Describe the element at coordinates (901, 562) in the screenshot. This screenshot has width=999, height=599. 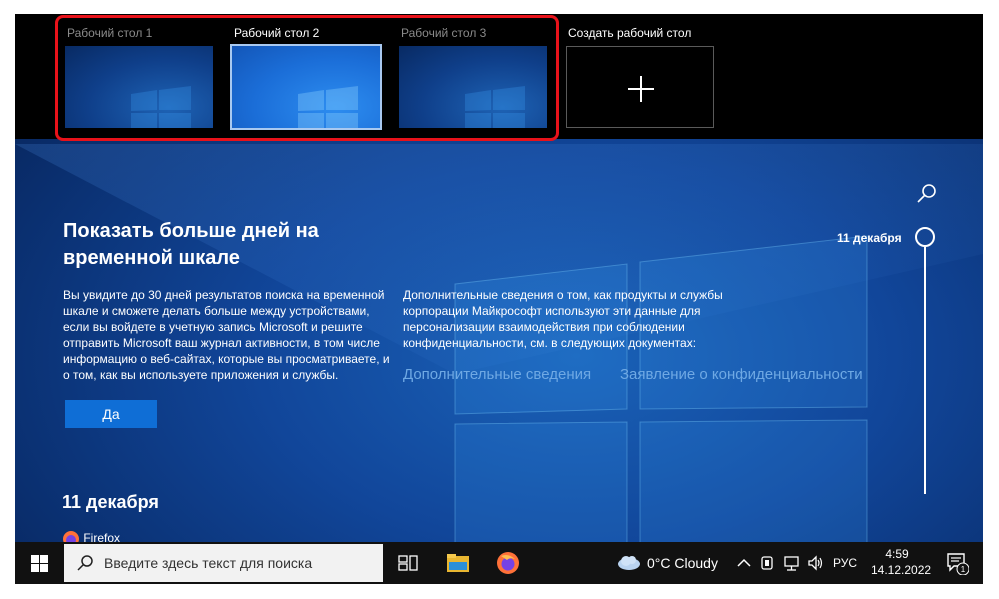
I see `taskbar-clock: 4:59 14.12.2022` at that location.